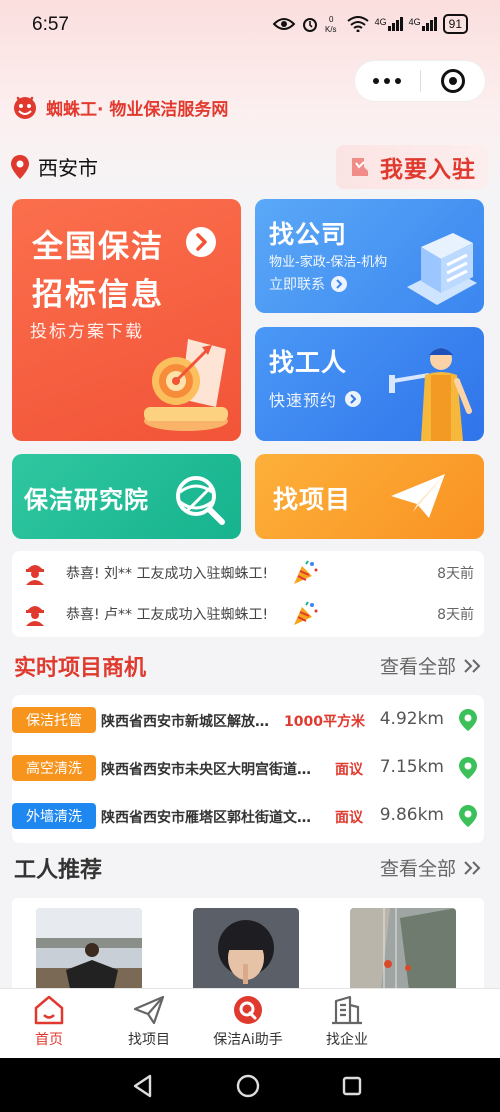  I want to click on location-selector: 西安市, so click(54, 166).